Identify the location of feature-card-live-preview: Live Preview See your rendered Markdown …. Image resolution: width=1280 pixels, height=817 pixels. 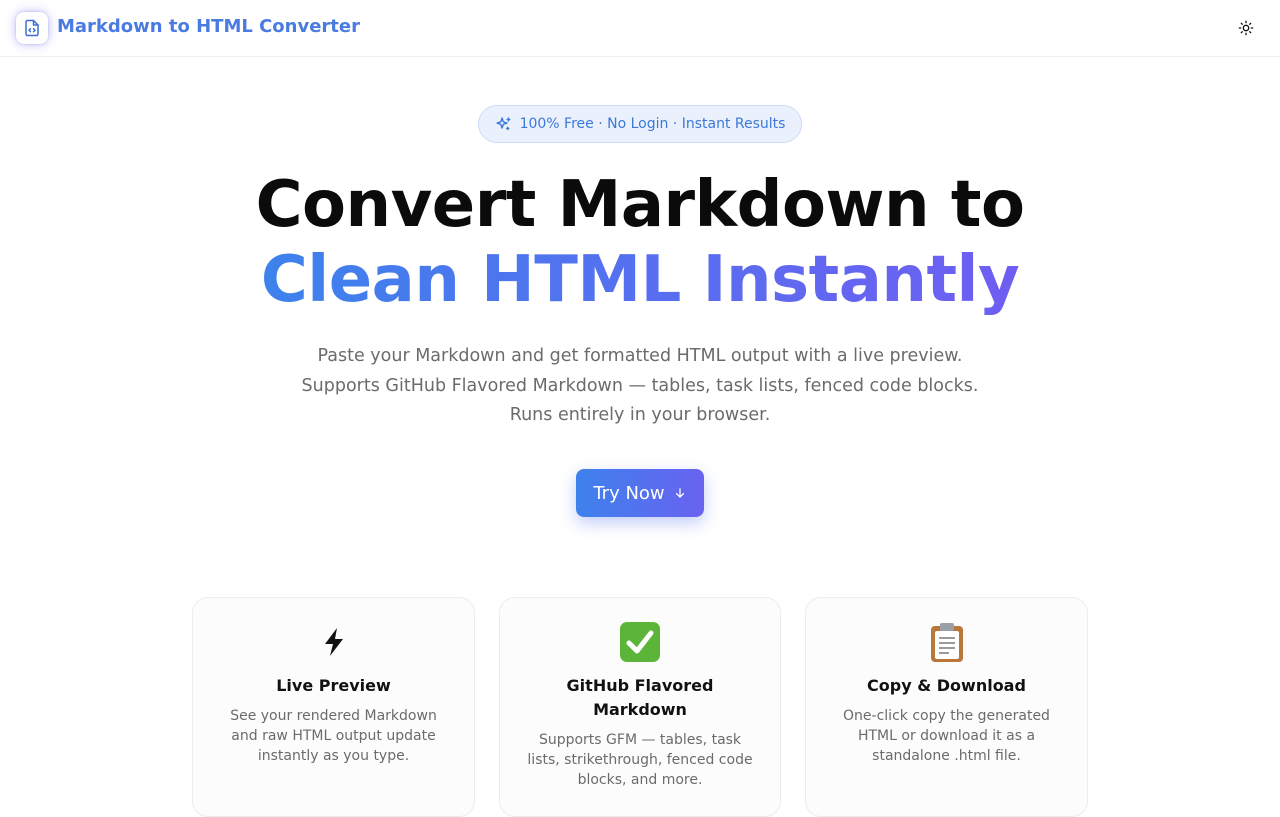
(333, 707).